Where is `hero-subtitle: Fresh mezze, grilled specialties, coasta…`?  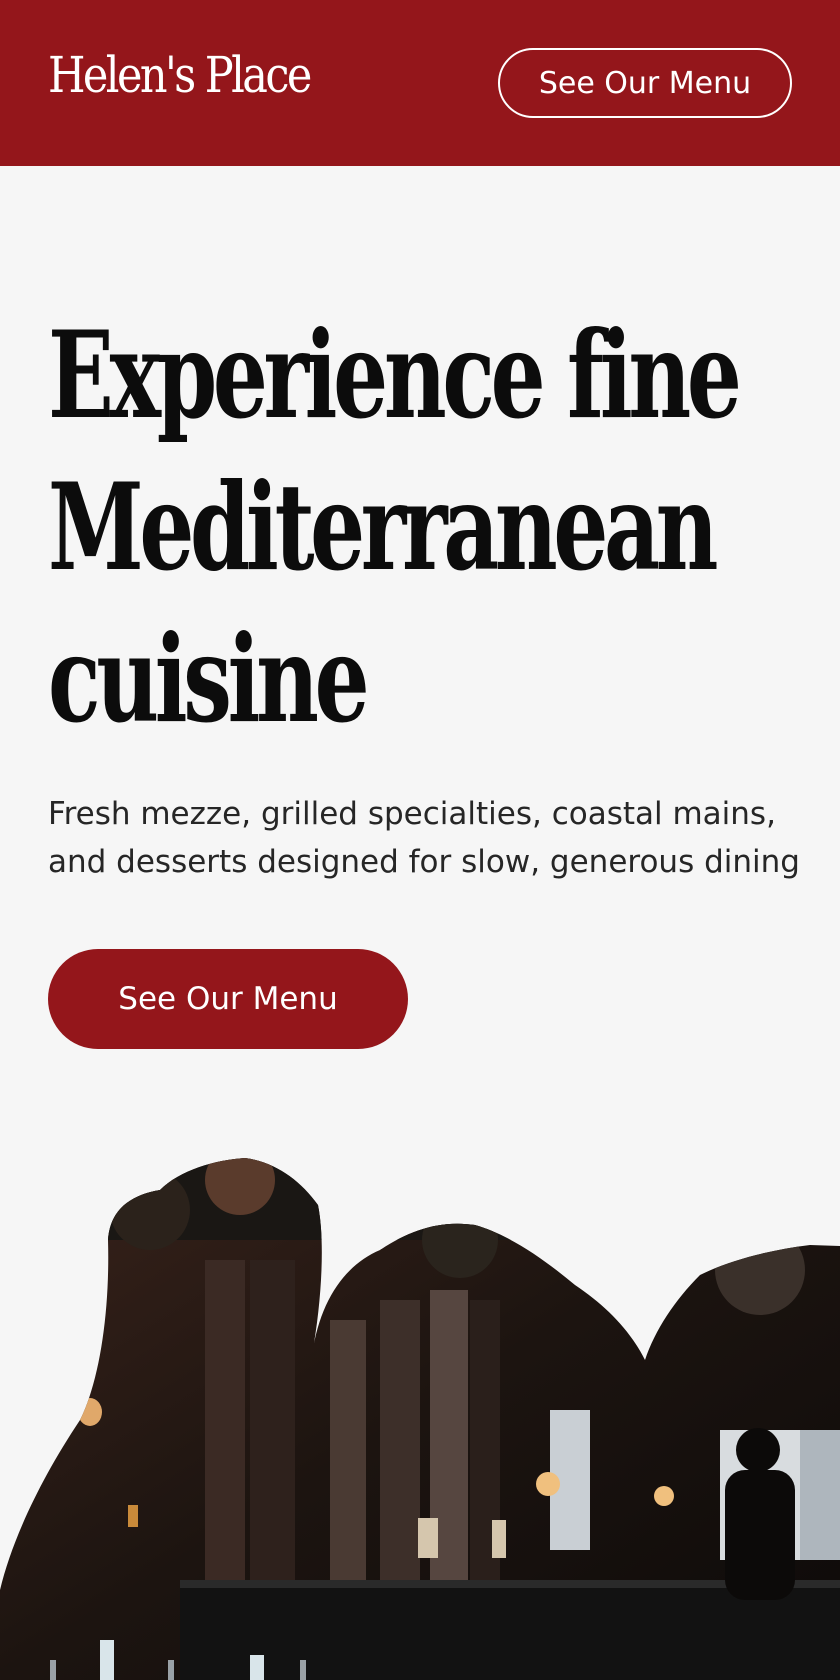 hero-subtitle: Fresh mezze, grilled specialties, coasta… is located at coordinates (424, 838).